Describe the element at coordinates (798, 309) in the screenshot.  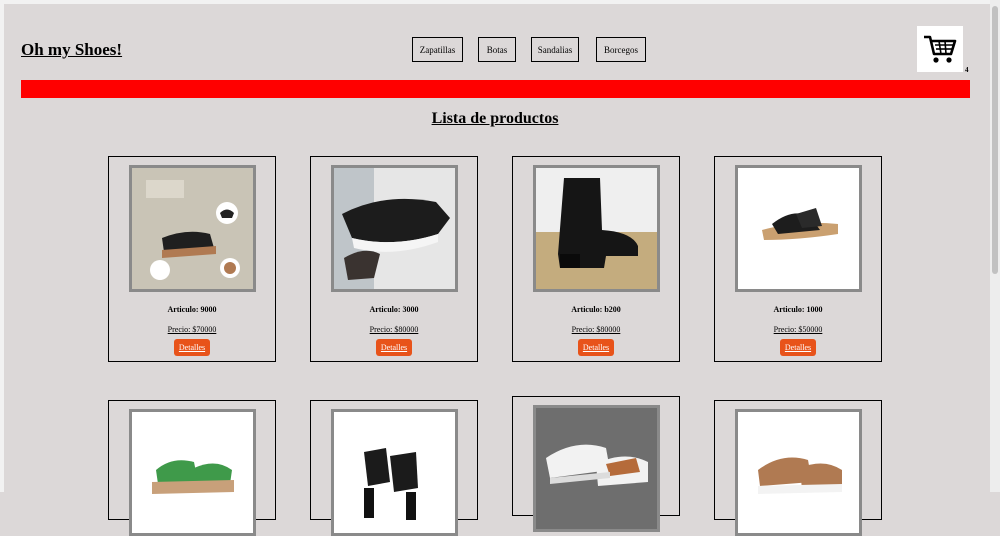
I see `product-article: Articulo: 1000` at that location.